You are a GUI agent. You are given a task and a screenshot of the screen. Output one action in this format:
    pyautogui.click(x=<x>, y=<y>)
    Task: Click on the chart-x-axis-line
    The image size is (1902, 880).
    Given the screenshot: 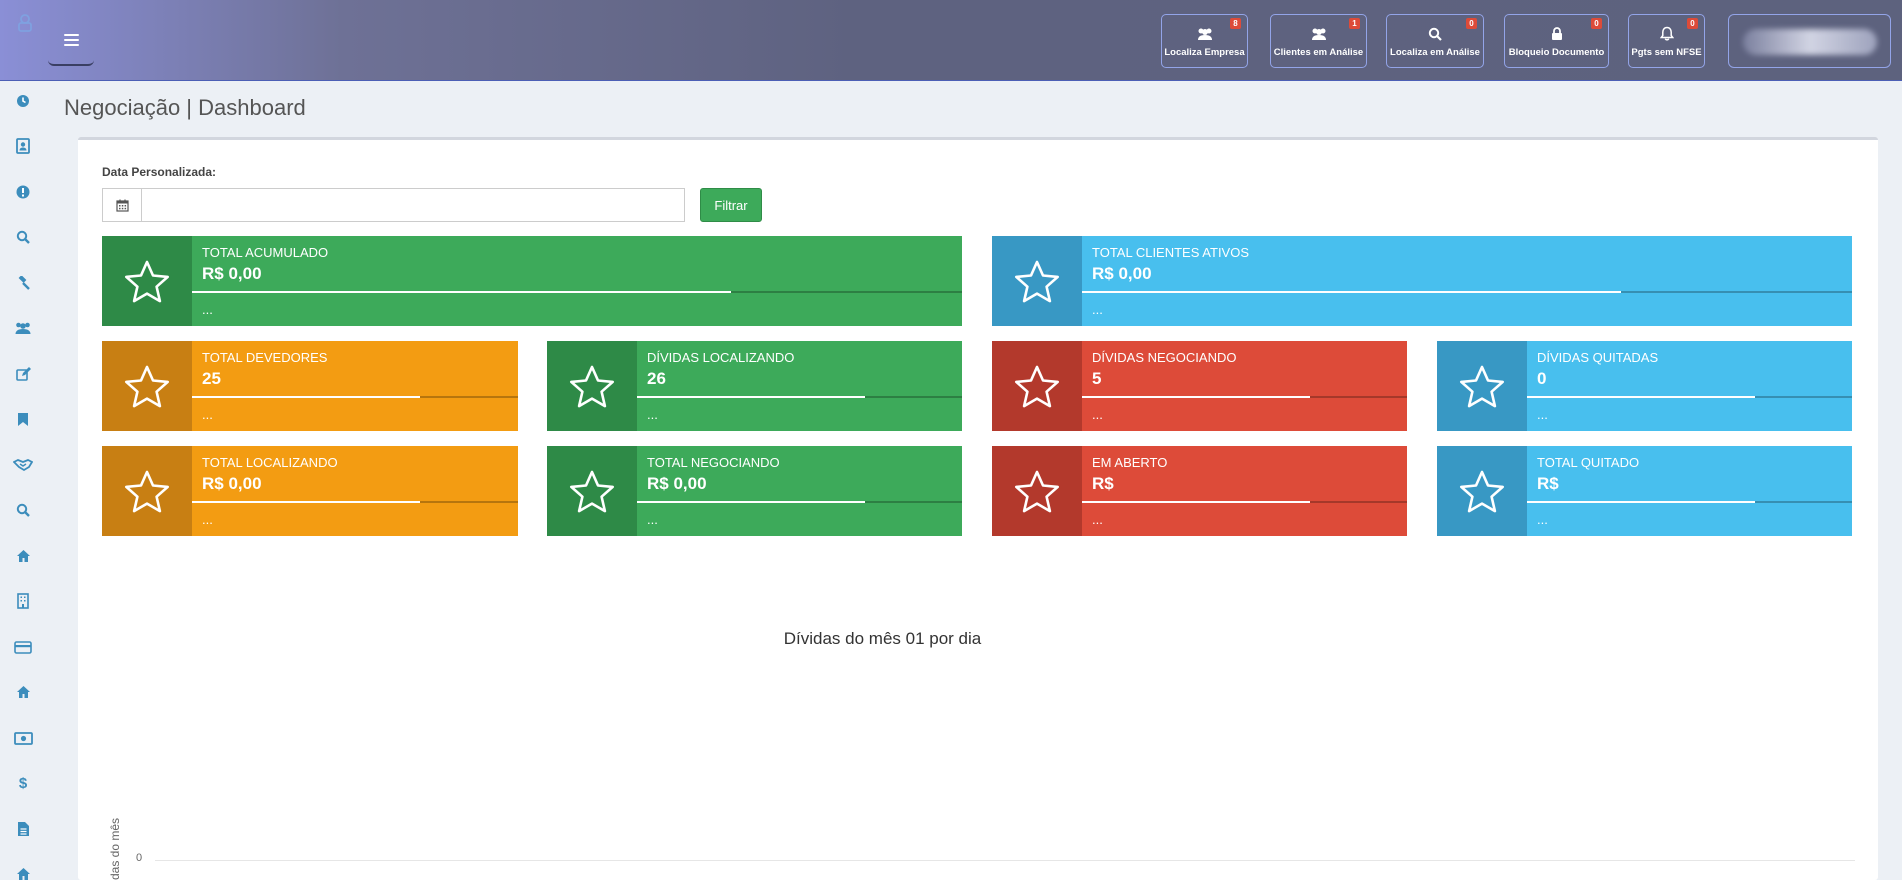 What is the action you would take?
    pyautogui.click(x=1005, y=860)
    